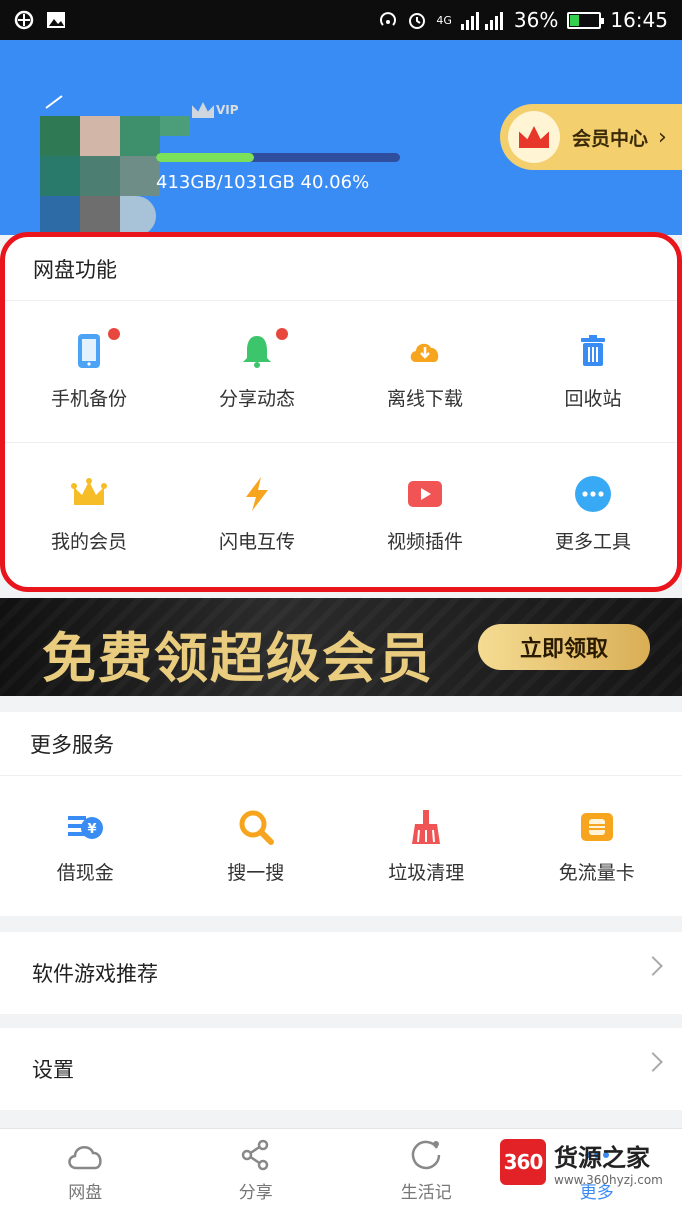 The width and height of the screenshot is (682, 1212). I want to click on vip-badge: VIP, so click(215, 110).